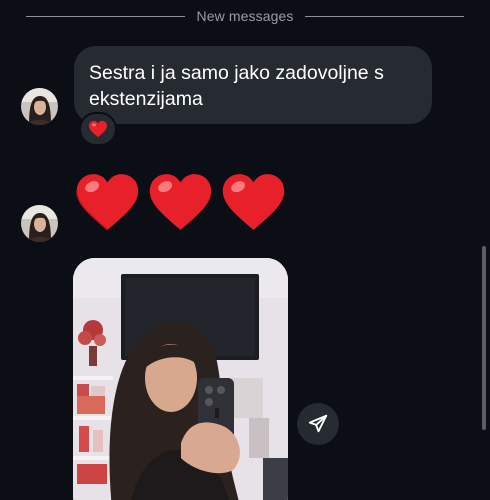 The height and width of the screenshot is (500, 490). What do you see at coordinates (105, 16) in the screenshot?
I see `divider-line-left` at bounding box center [105, 16].